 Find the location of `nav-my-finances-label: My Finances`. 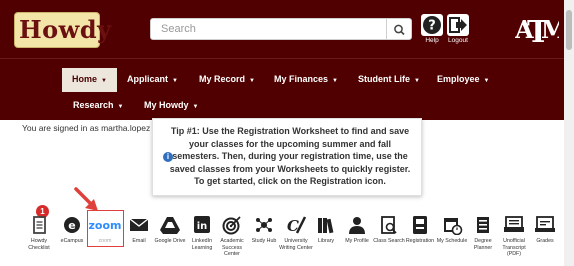

nav-my-finances-label: My Finances is located at coordinates (301, 79).